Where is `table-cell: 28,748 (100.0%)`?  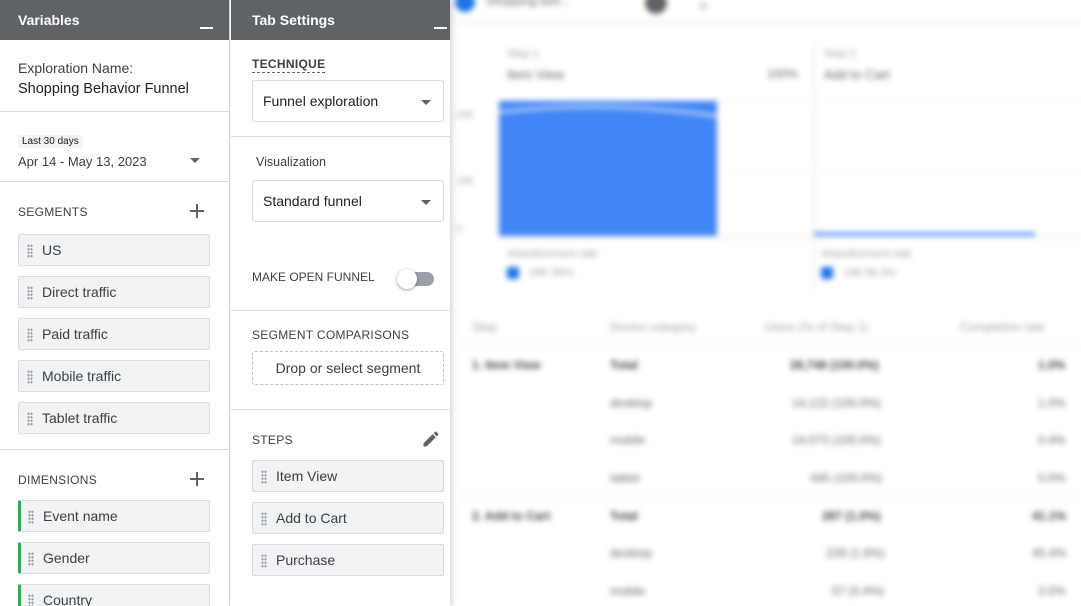
table-cell: 28,748 (100.0%) is located at coordinates (834, 365).